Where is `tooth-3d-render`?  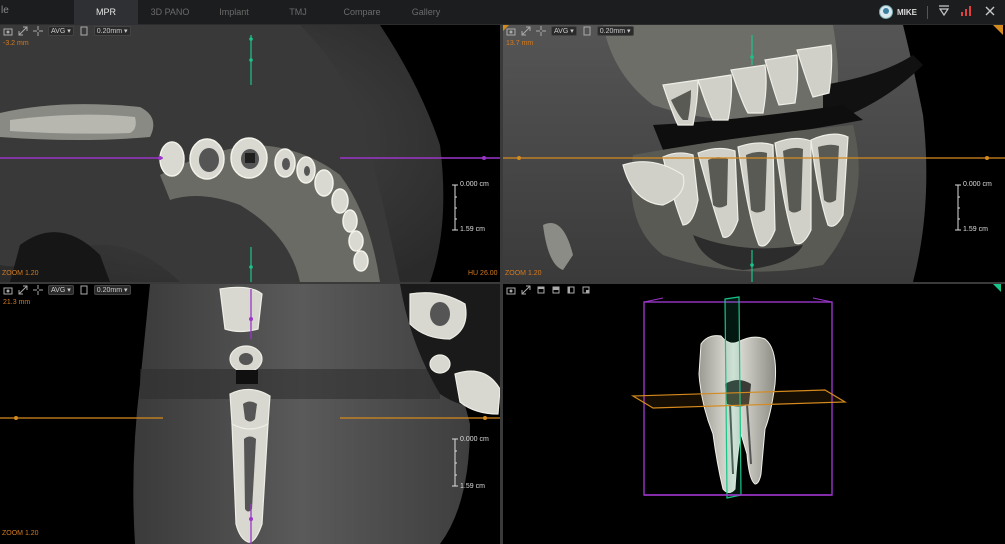 tooth-3d-render is located at coordinates (739, 397).